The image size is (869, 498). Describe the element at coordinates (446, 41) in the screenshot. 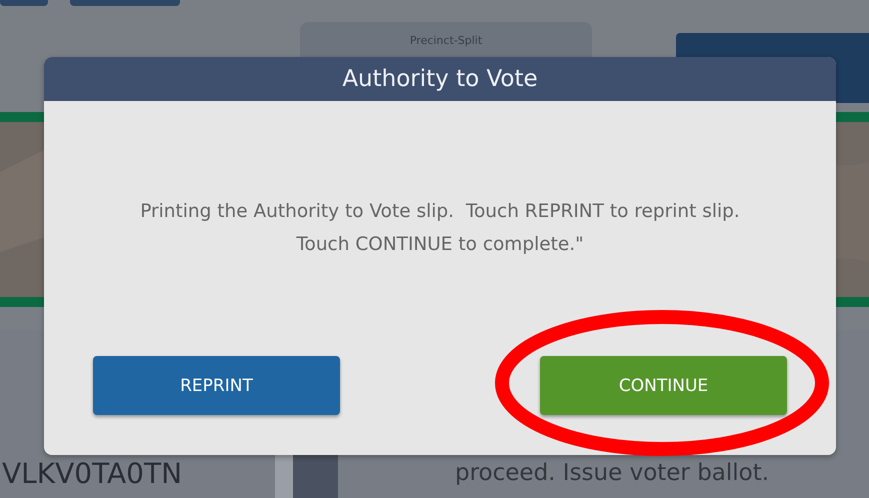

I see `precinct-label: Precinct-Split` at that location.